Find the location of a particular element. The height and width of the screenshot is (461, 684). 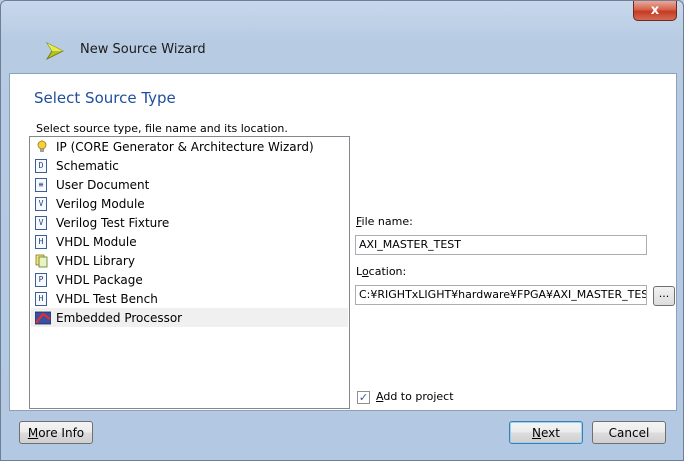

doc-glyph: ≡ is located at coordinates (41, 184).